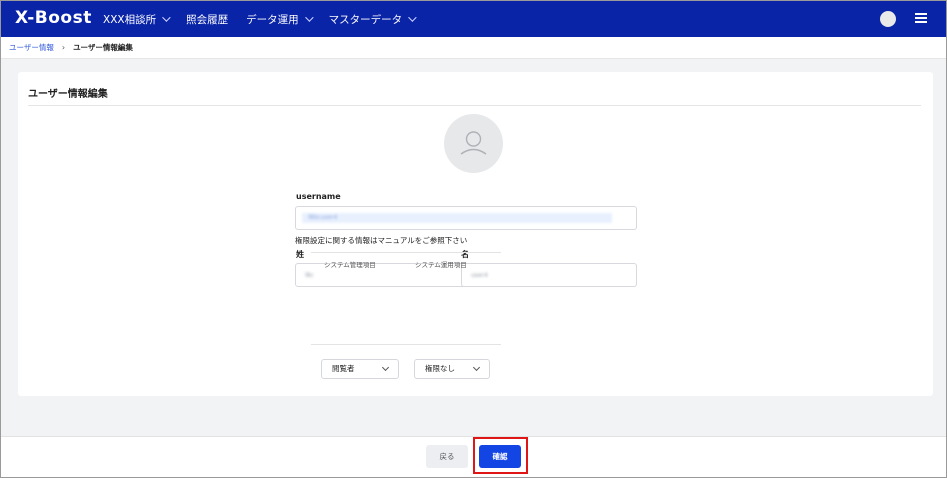  What do you see at coordinates (130, 19) in the screenshot?
I see `nav-label: XXX相談所` at bounding box center [130, 19].